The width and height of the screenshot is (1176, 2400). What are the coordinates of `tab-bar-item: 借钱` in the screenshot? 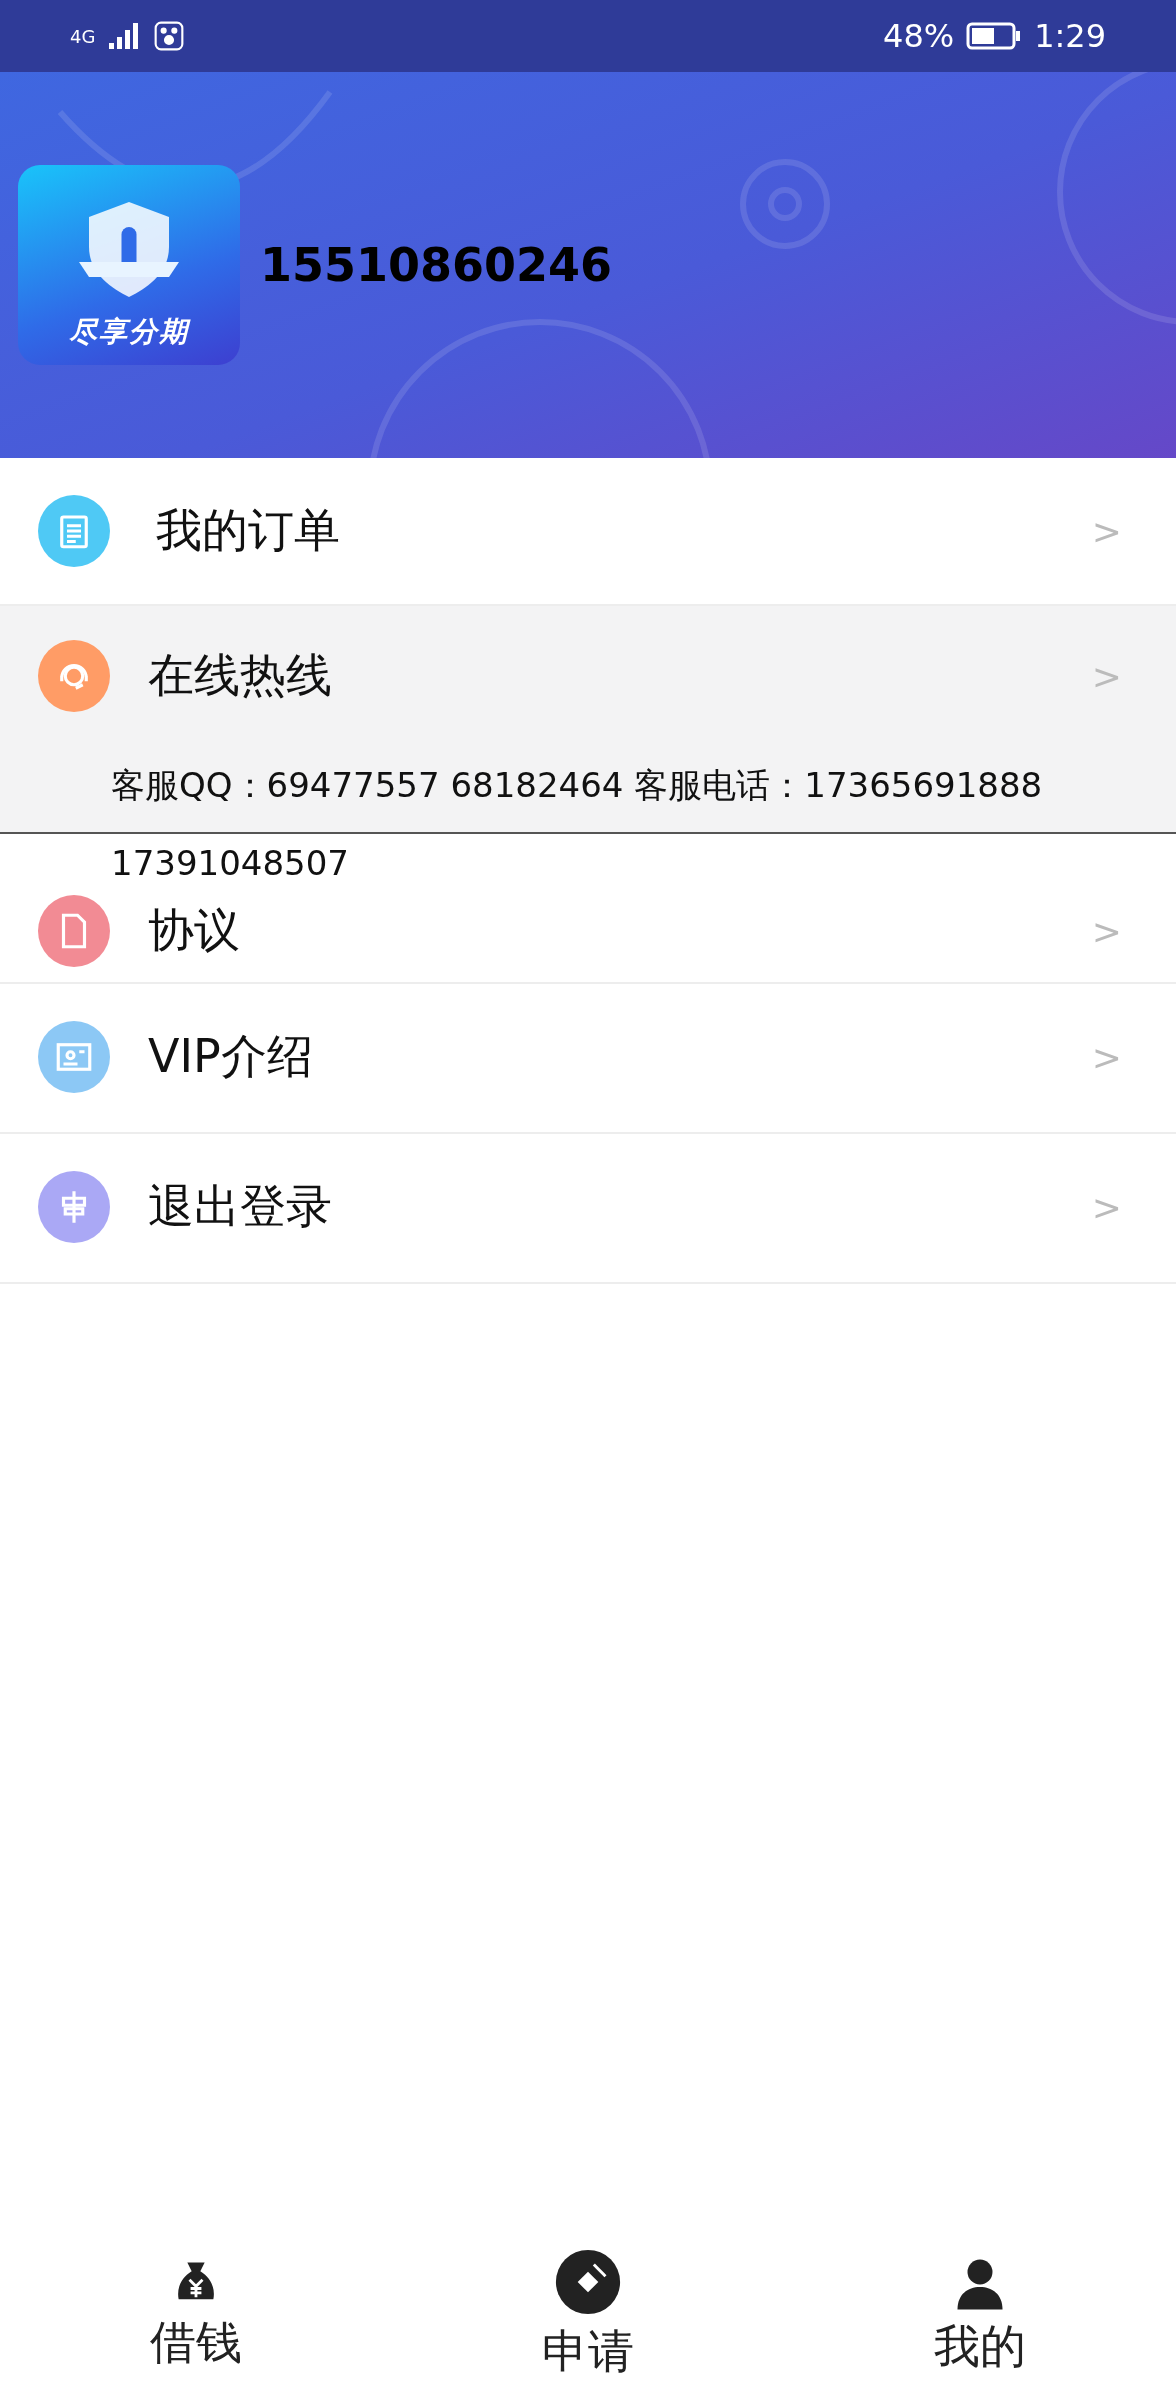 It's located at (196, 2315).